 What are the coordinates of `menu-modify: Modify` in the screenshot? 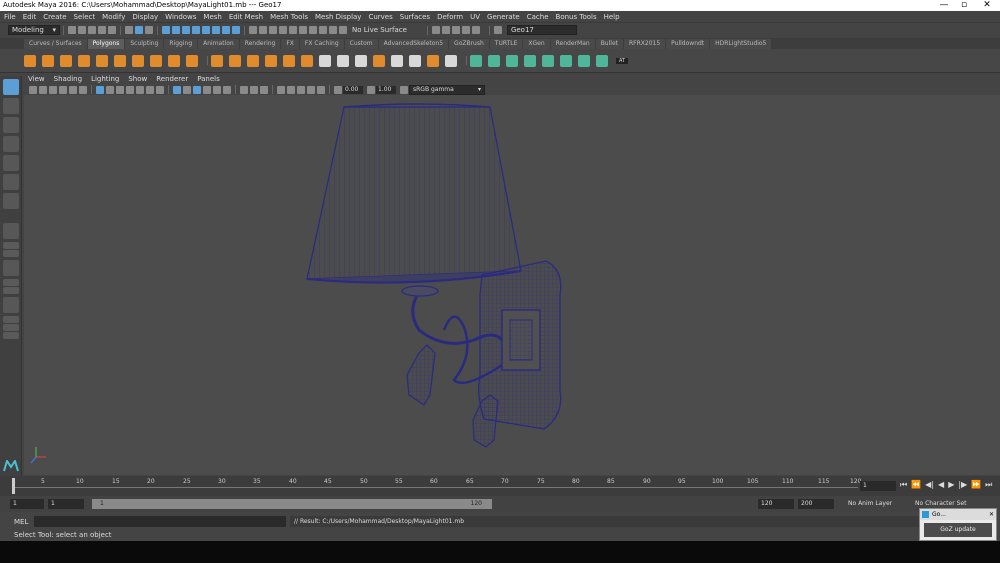 It's located at (113, 17).